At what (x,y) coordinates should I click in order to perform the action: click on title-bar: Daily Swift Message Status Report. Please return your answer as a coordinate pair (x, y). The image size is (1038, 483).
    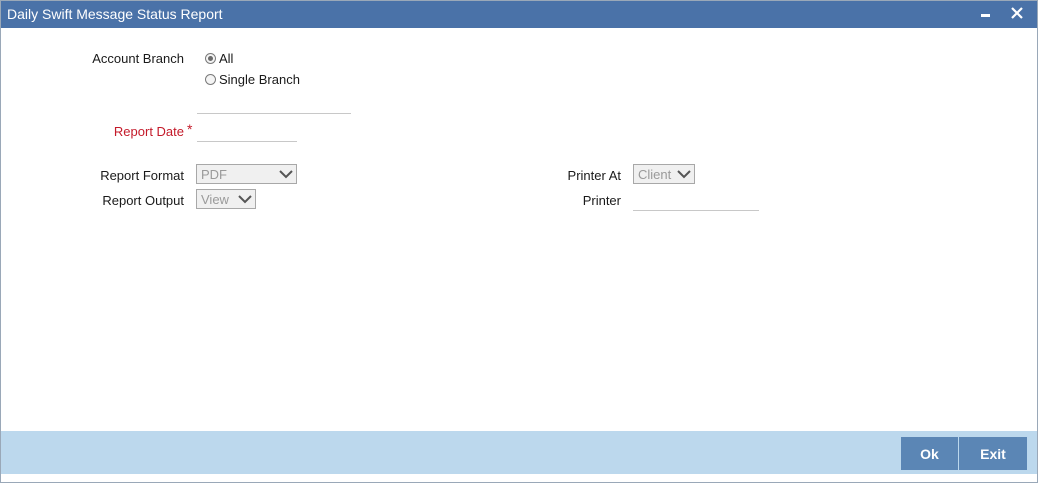
    Looking at the image, I should click on (519, 14).